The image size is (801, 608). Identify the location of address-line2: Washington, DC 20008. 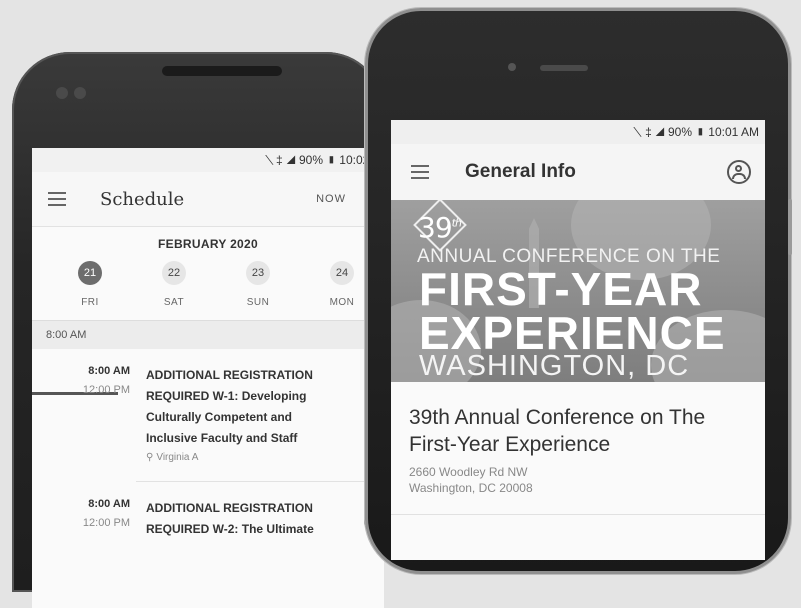
(471, 488).